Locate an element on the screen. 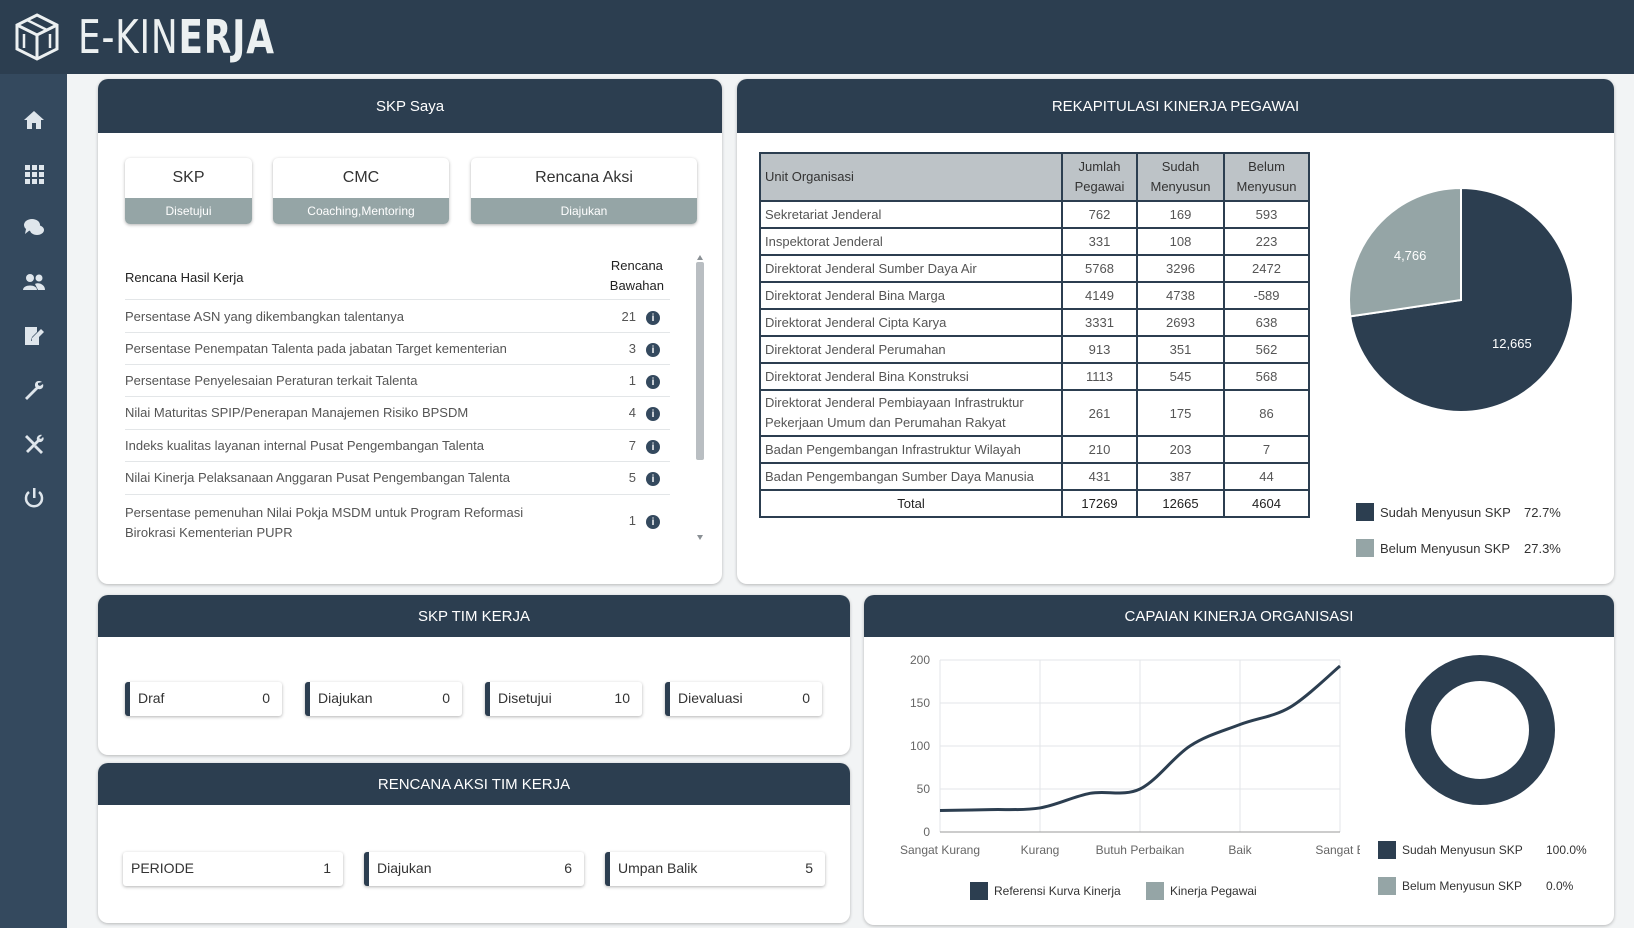  tab-cmc-label: CMC is located at coordinates (361, 177).